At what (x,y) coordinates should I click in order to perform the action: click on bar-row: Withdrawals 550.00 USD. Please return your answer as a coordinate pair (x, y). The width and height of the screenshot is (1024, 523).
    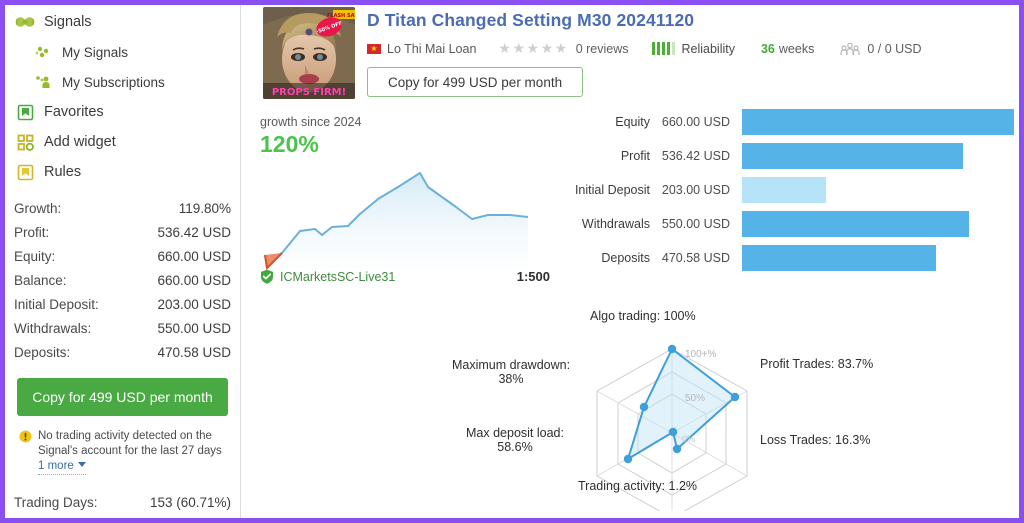
    Looking at the image, I should click on (783, 224).